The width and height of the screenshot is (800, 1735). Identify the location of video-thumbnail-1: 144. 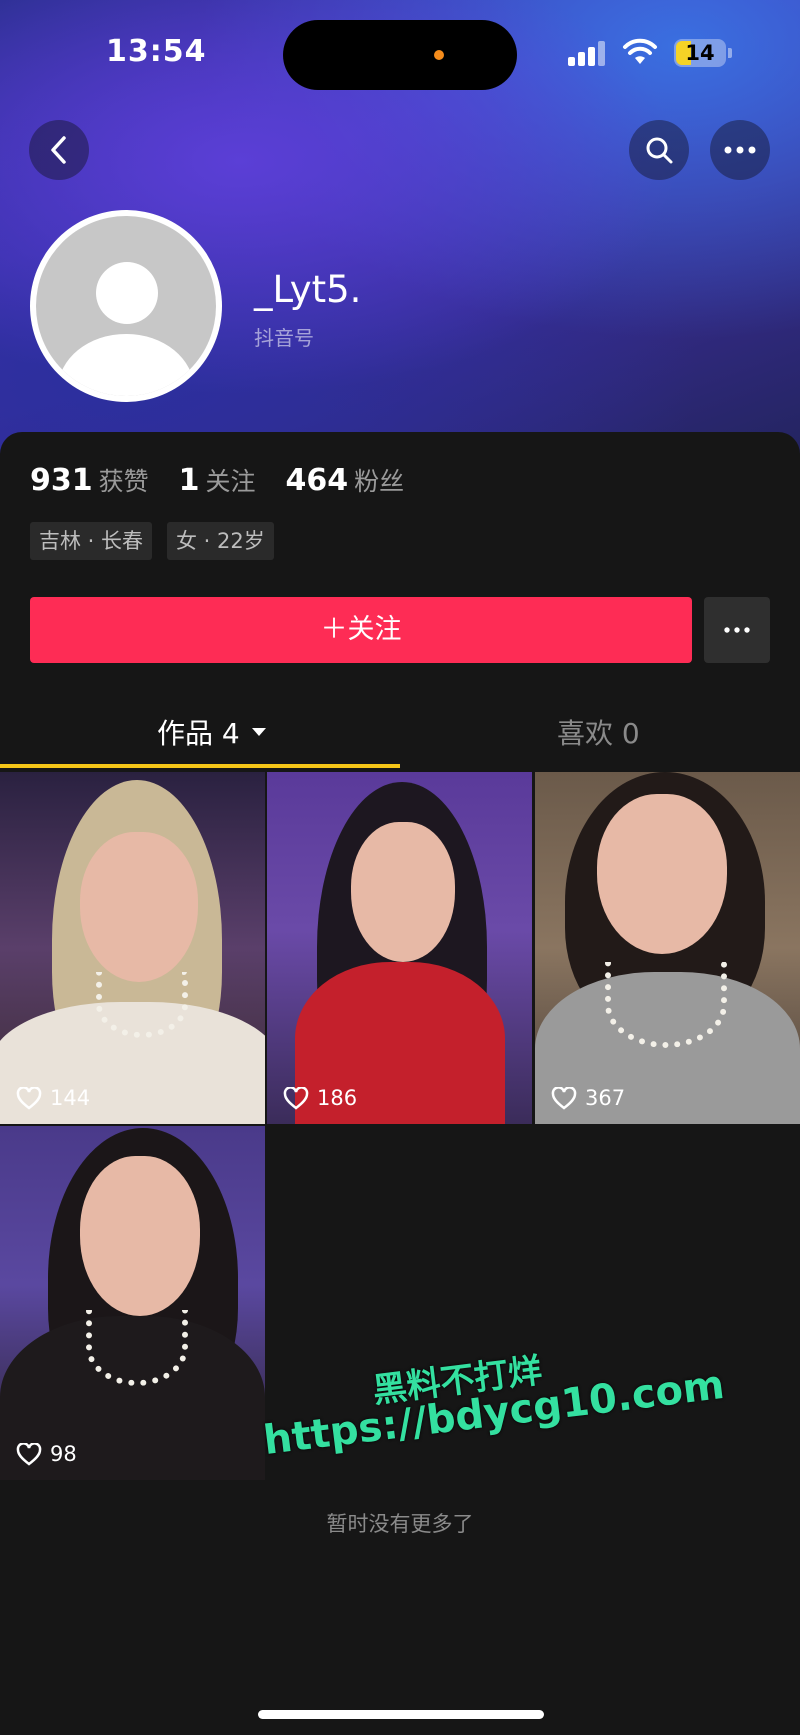
(132, 948).